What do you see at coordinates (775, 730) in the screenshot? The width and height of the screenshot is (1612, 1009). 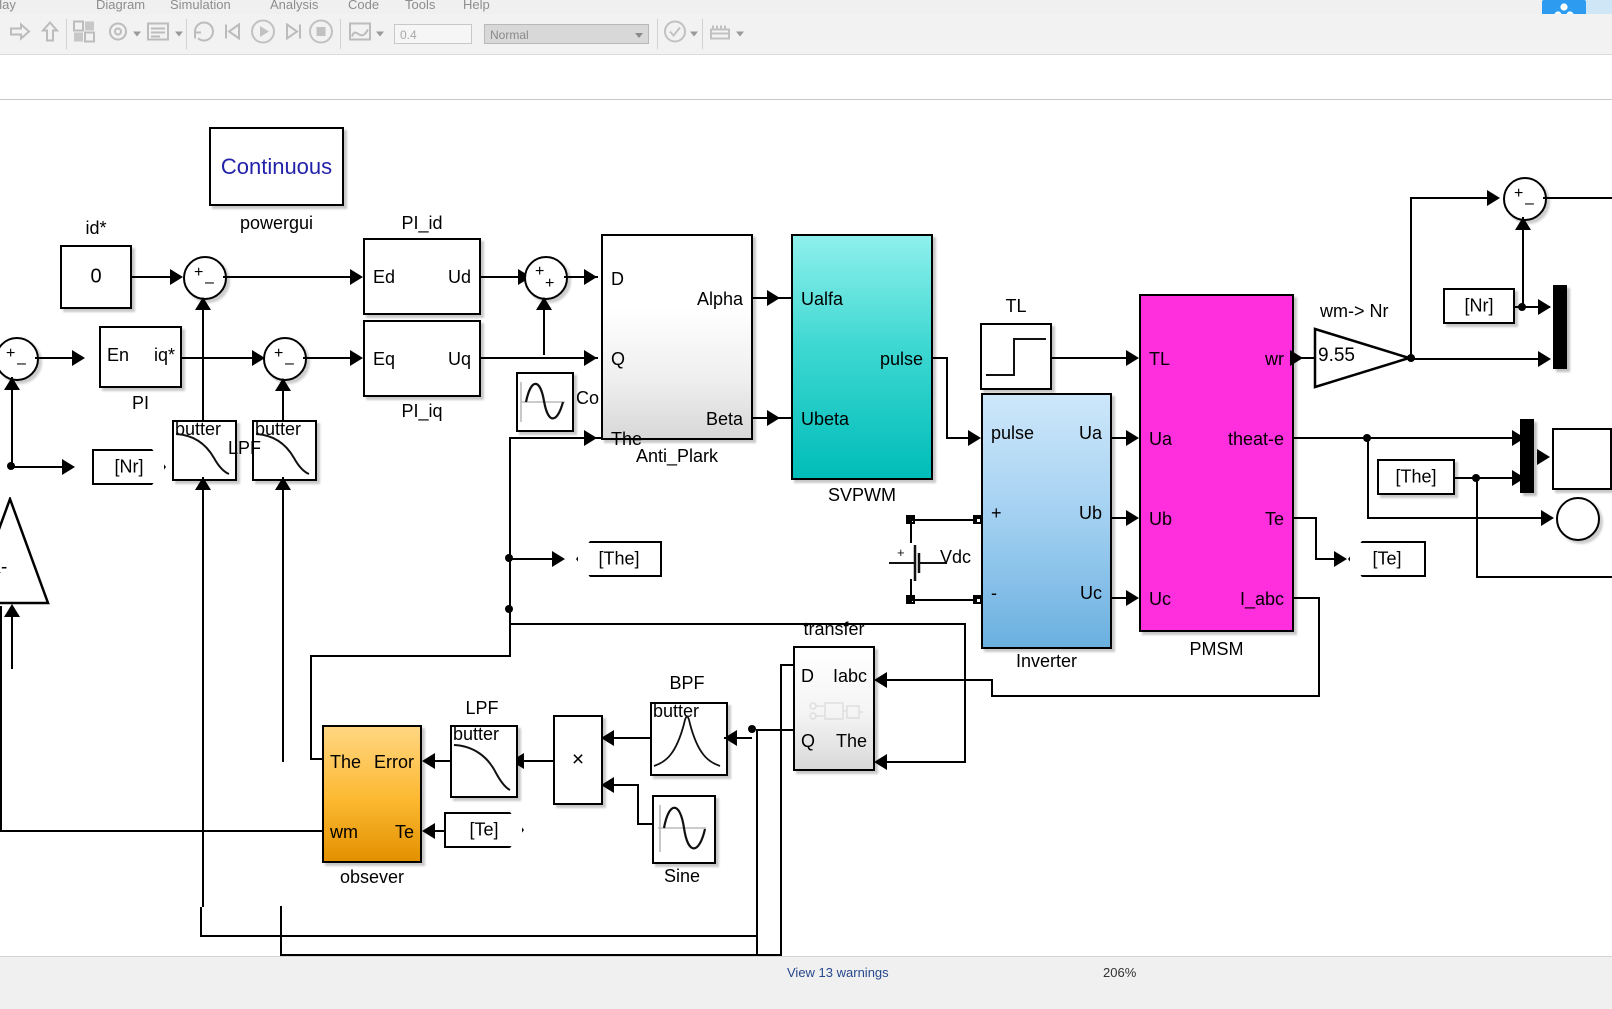 I see `wire-transfer-q-in` at bounding box center [775, 730].